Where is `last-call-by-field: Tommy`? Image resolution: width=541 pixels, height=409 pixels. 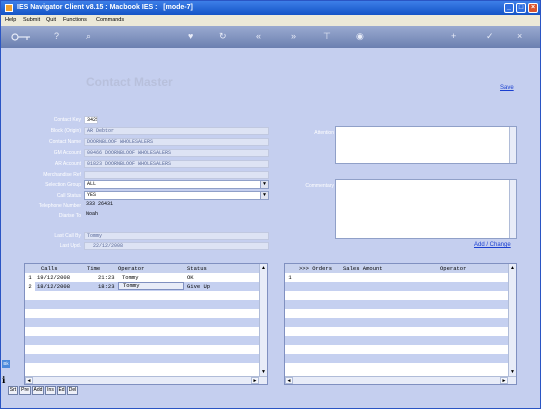
last-call-by-field: Tommy is located at coordinates (176, 236).